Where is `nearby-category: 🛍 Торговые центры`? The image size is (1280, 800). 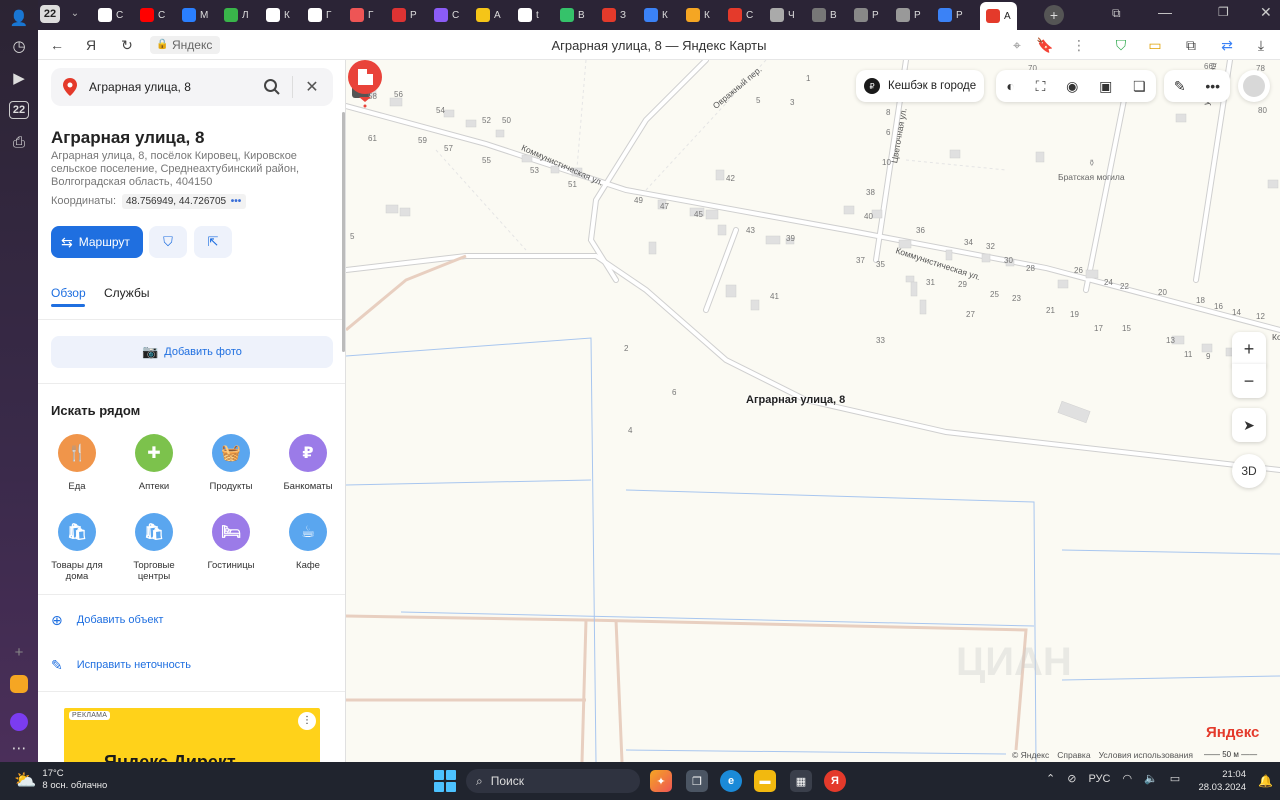 nearby-category: 🛍 Торговые центры is located at coordinates (154, 547).